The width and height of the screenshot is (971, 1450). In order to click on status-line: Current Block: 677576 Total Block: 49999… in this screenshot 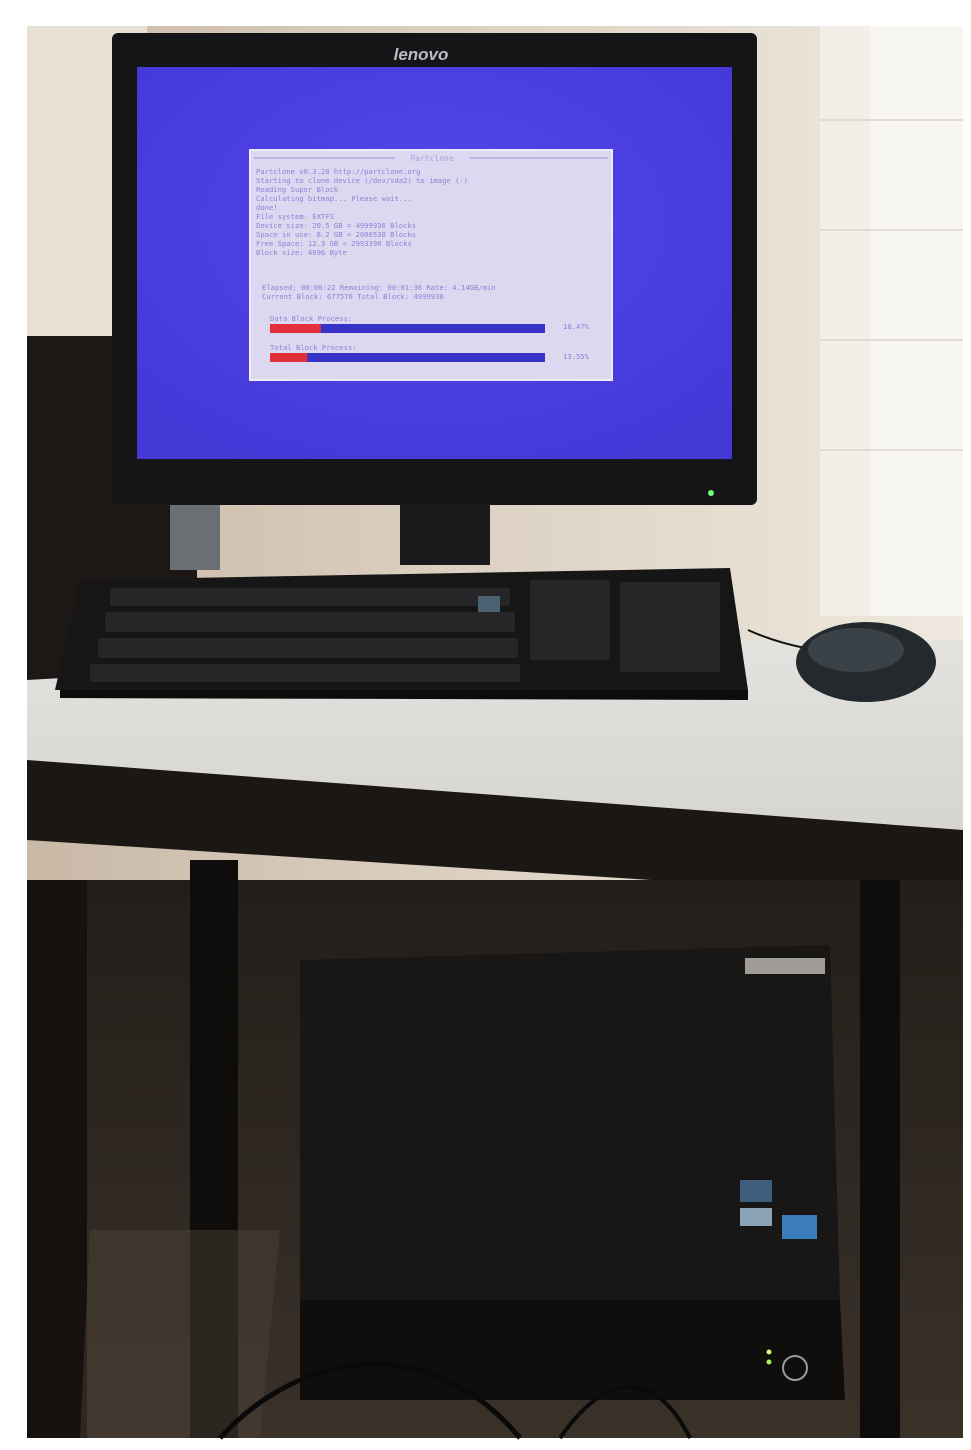, I will do `click(353, 296)`.